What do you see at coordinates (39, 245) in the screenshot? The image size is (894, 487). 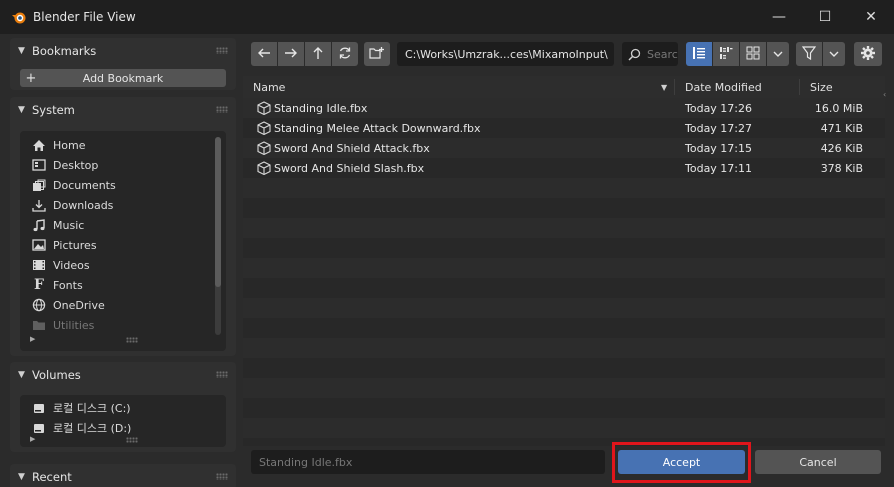 I see `pictures-icon` at bounding box center [39, 245].